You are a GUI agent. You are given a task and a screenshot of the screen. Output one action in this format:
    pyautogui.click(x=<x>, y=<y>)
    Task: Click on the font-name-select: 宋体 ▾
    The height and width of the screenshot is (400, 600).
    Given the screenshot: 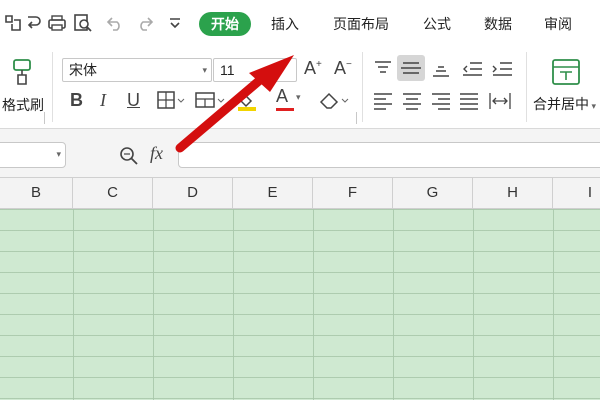 What is the action you would take?
    pyautogui.click(x=137, y=70)
    